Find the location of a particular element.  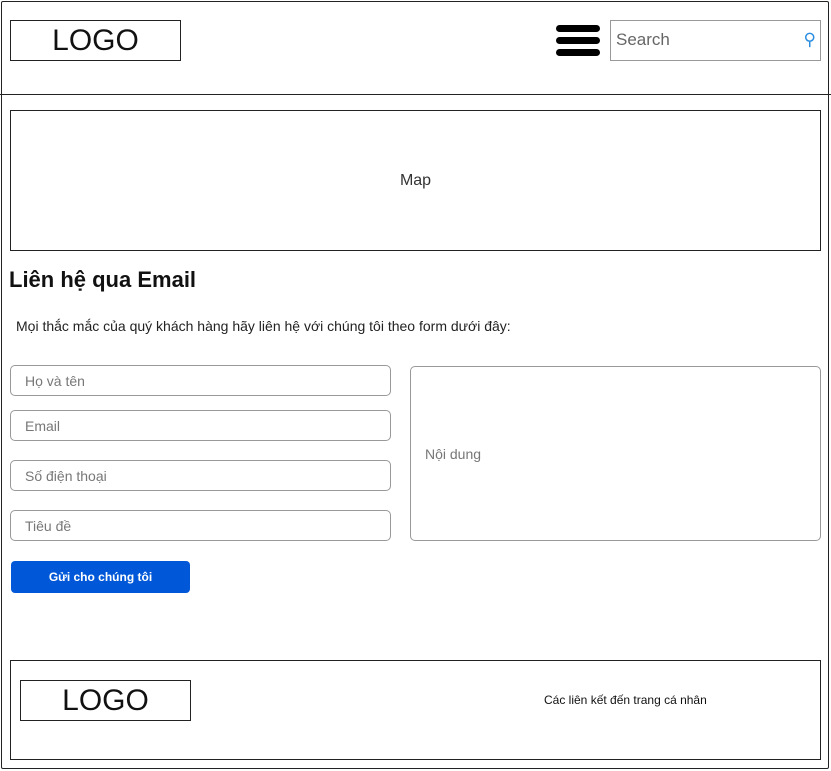

footer-social-links: Các liên kết đến trang cá nhân is located at coordinates (625, 700).